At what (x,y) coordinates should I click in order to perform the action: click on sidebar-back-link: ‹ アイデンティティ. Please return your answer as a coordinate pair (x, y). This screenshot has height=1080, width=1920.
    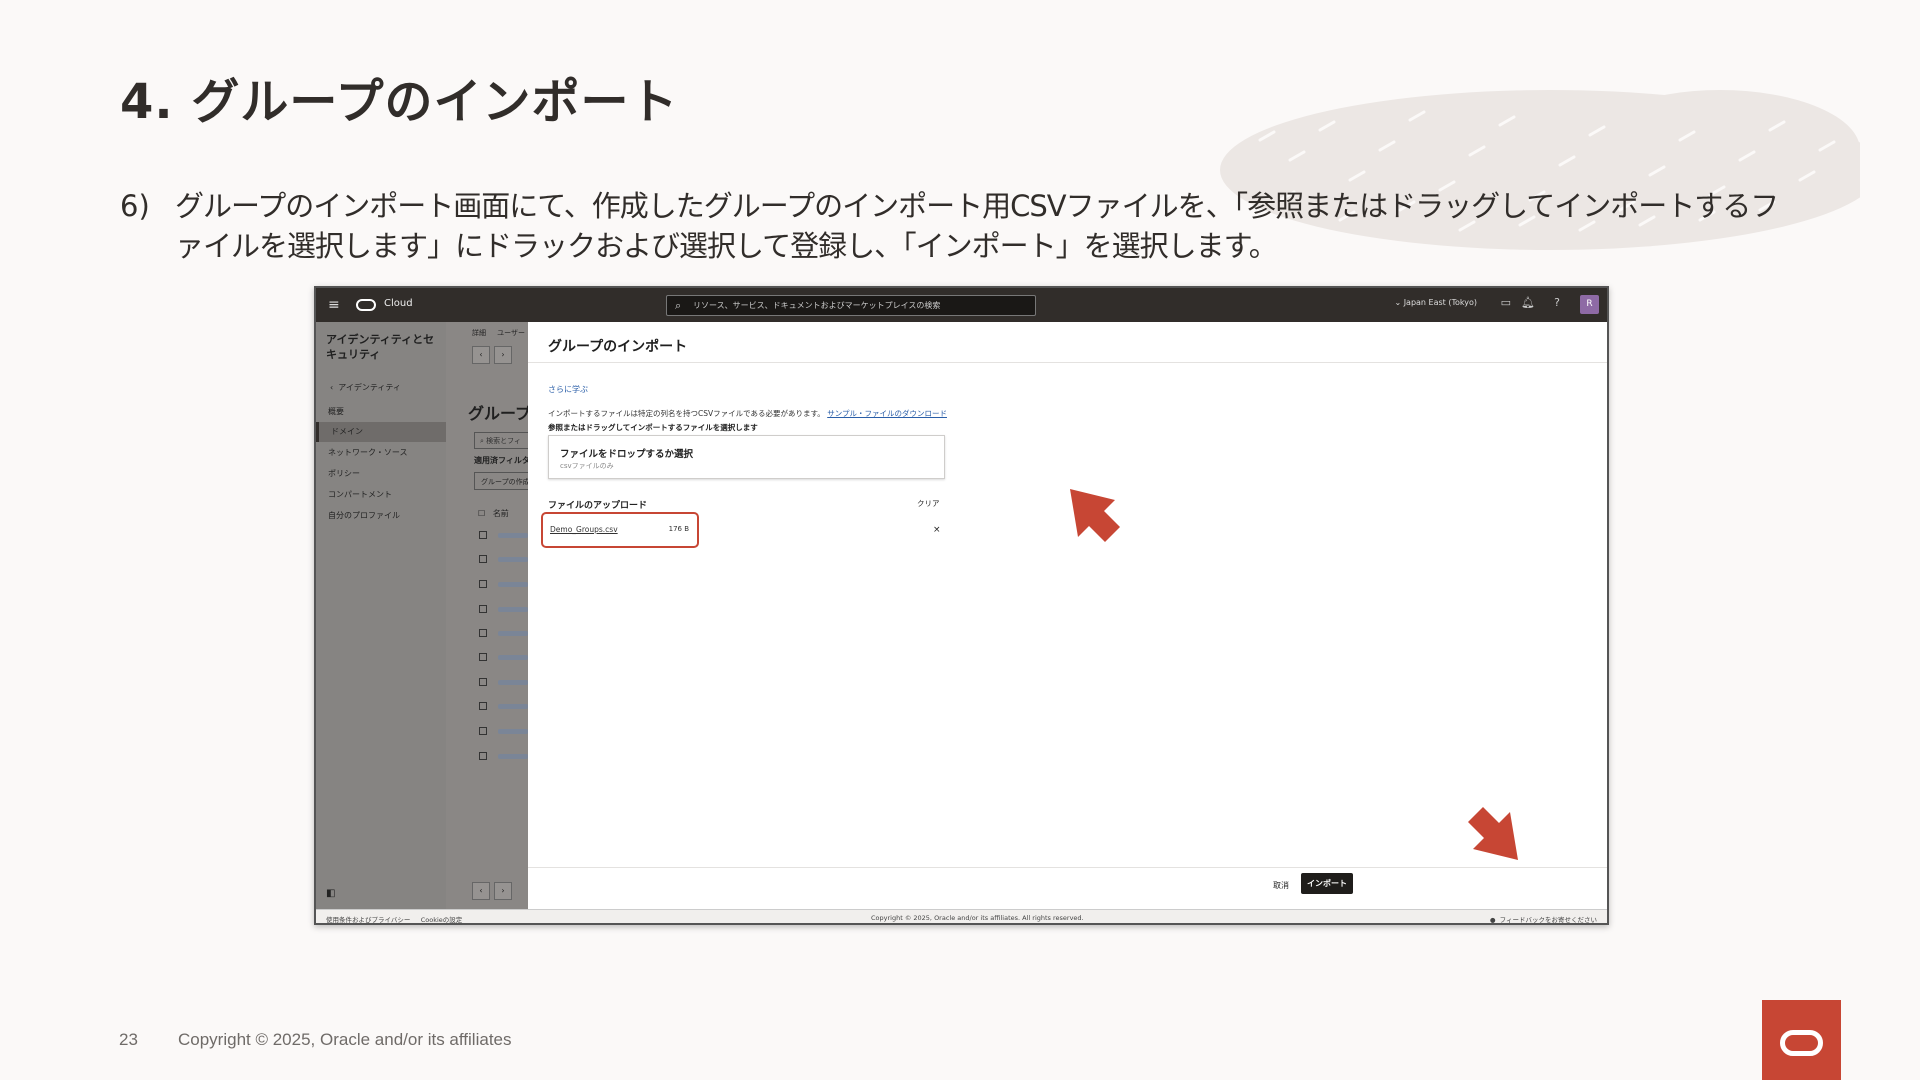
    Looking at the image, I should click on (365, 387).